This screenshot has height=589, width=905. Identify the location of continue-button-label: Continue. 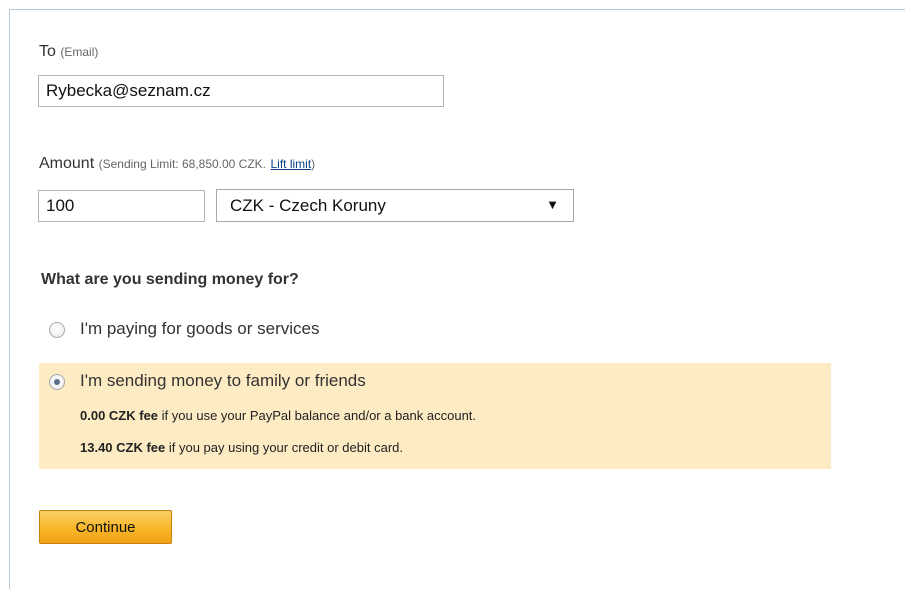
(105, 527).